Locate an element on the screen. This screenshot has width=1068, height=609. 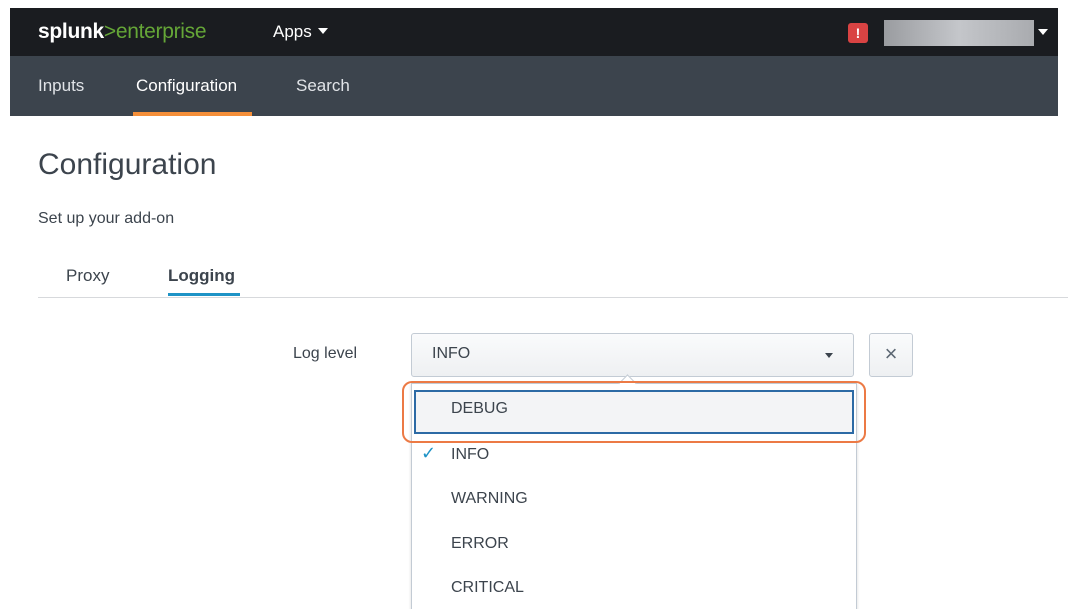
log-level-value: INFO is located at coordinates (451, 353).